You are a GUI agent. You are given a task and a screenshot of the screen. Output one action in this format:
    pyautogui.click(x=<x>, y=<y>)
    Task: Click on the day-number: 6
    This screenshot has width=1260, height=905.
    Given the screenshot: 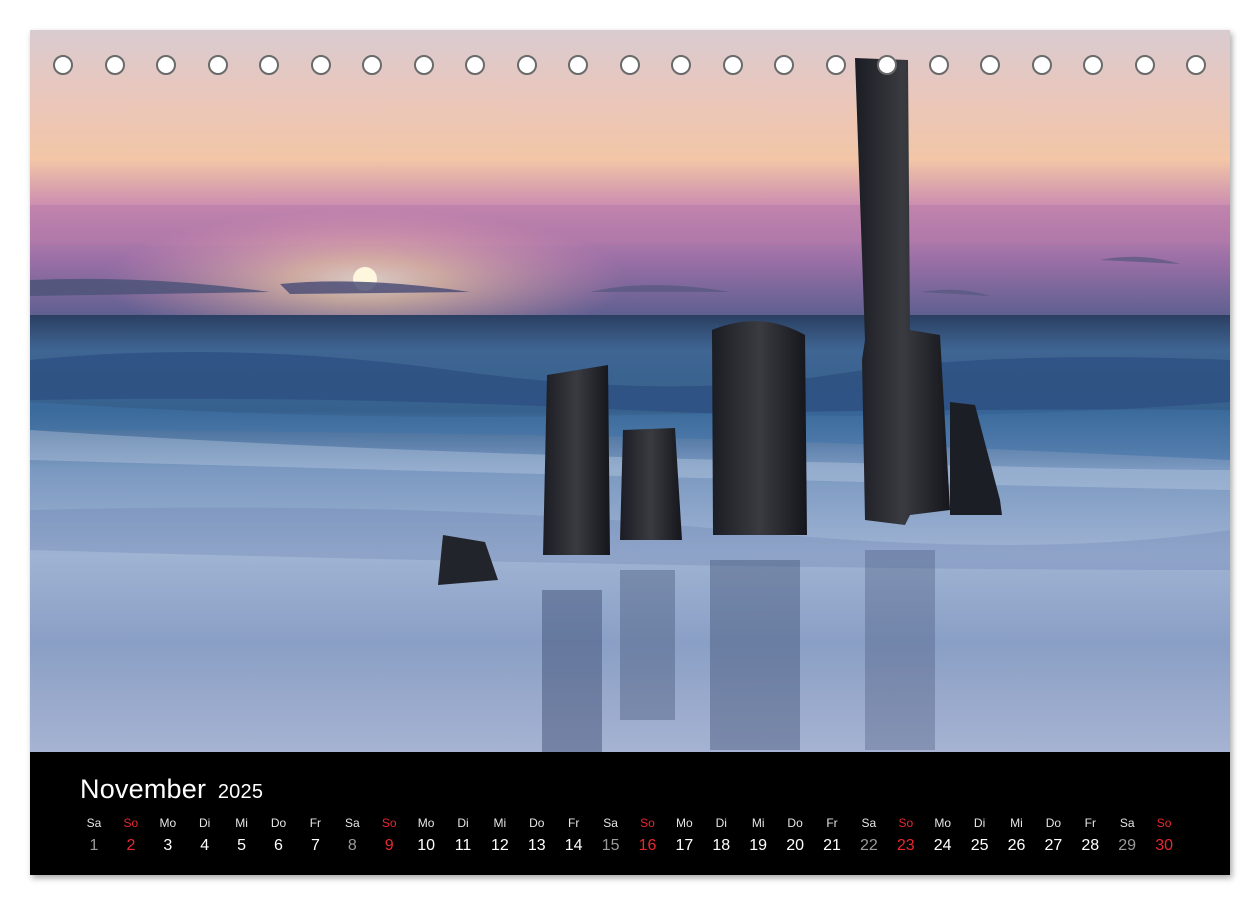 What is the action you would take?
    pyautogui.click(x=278, y=845)
    